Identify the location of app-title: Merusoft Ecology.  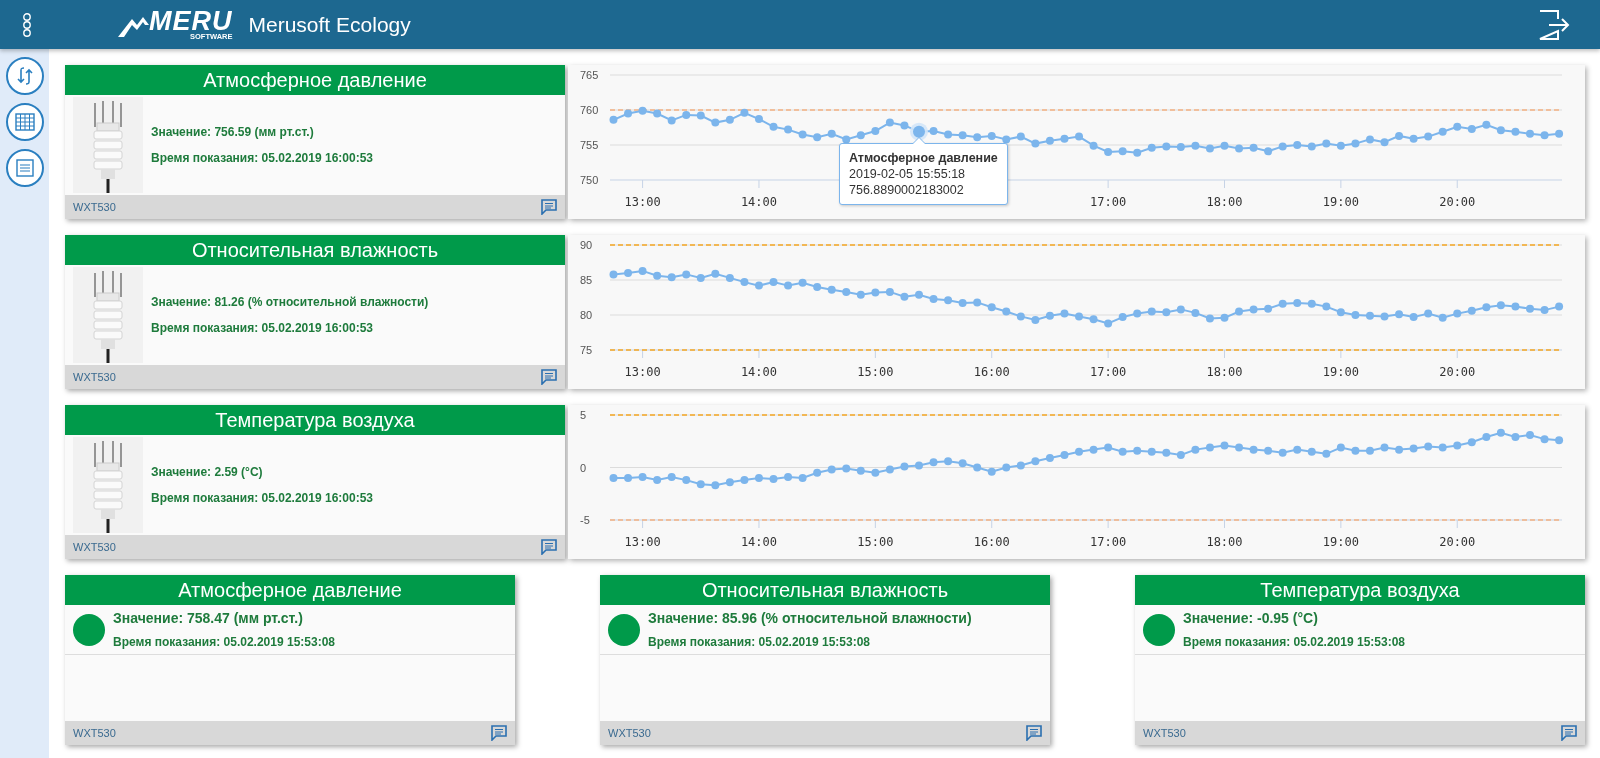
(329, 24).